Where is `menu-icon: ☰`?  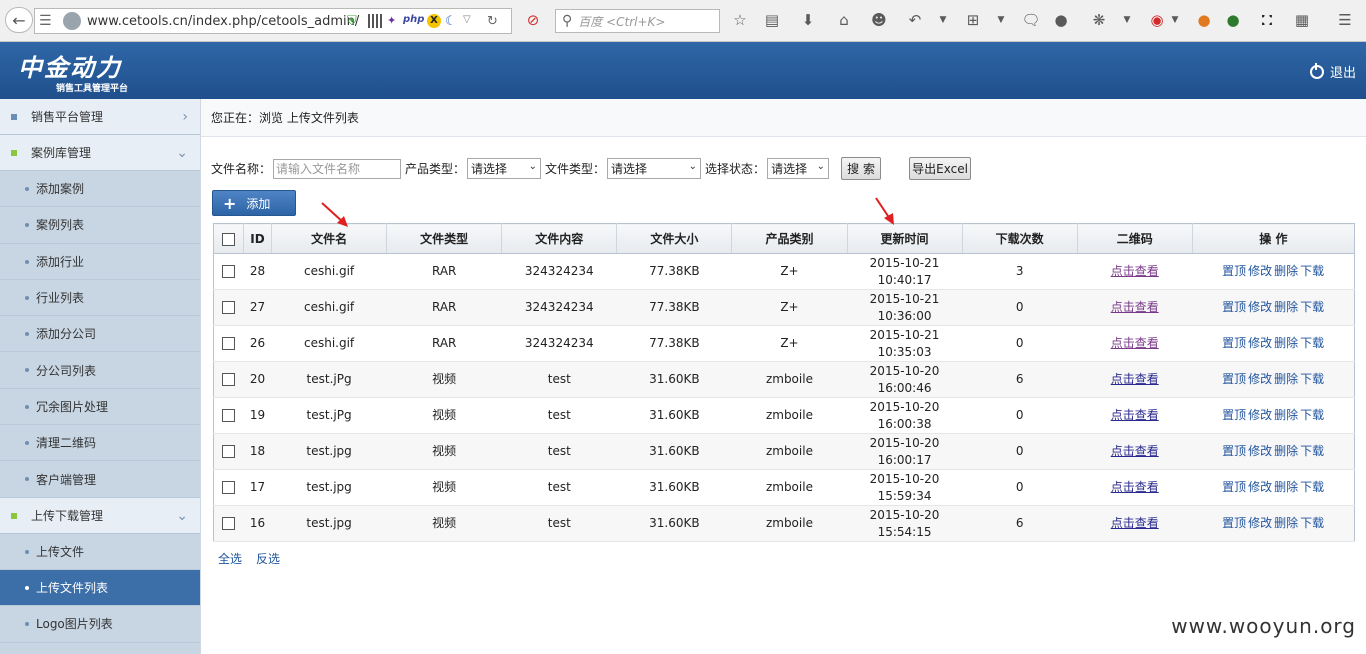 menu-icon: ☰ is located at coordinates (51, 21).